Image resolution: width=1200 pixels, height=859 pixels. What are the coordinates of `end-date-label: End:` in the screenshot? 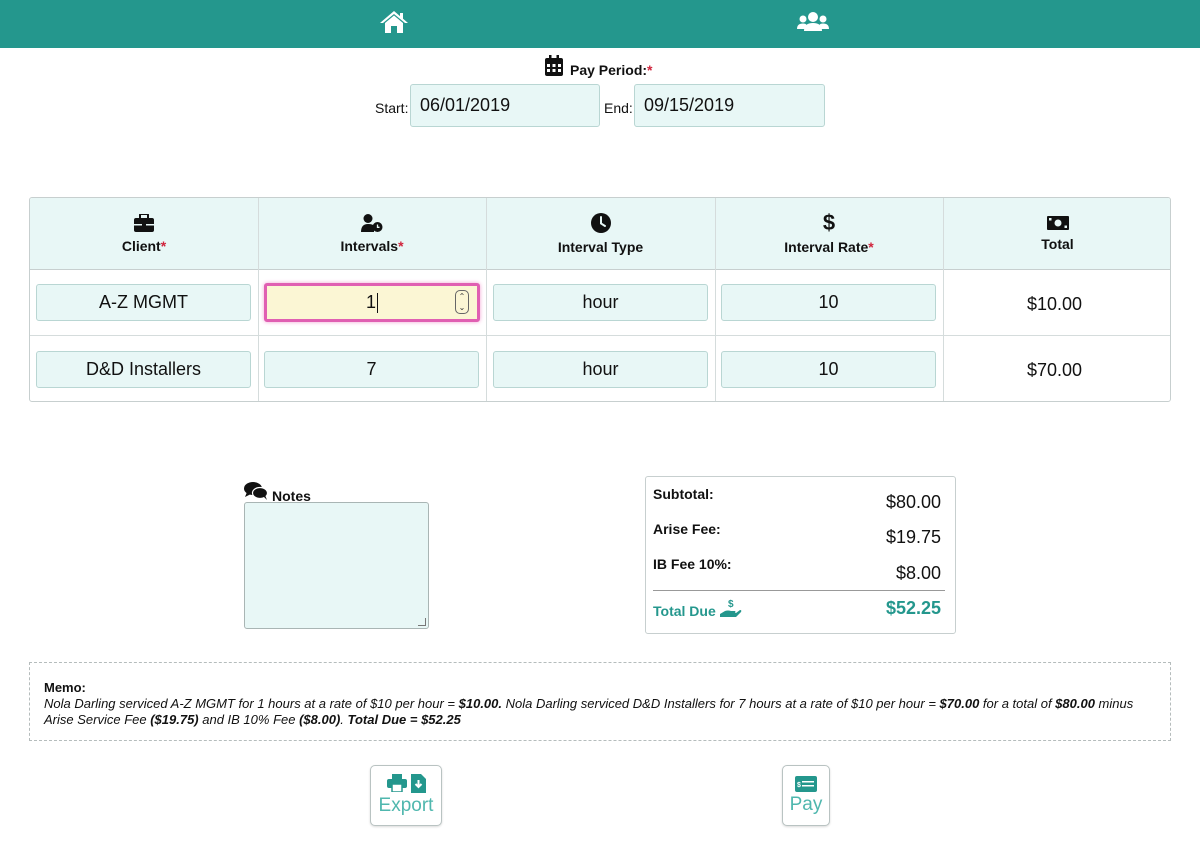 It's located at (618, 108).